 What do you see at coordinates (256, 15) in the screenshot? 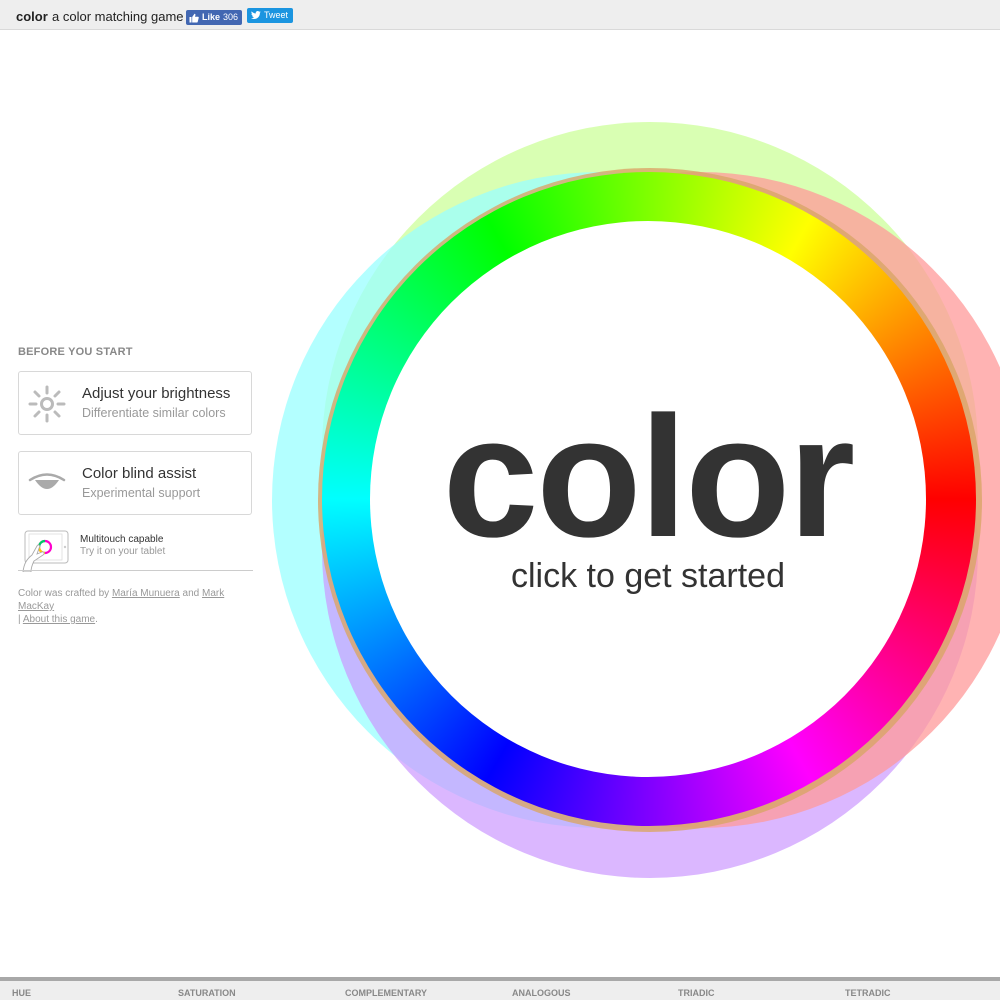
I see `twitter-bird-icon` at bounding box center [256, 15].